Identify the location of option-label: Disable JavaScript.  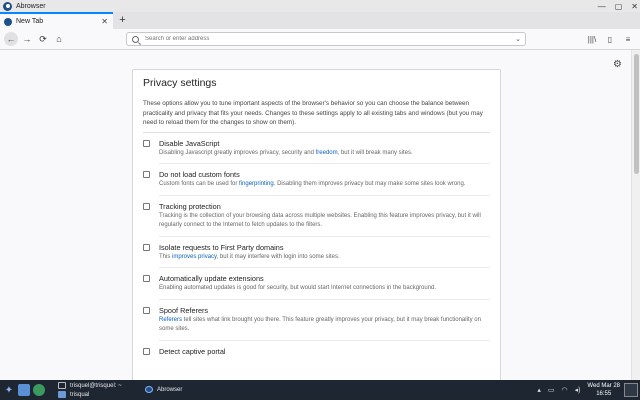
(189, 143).